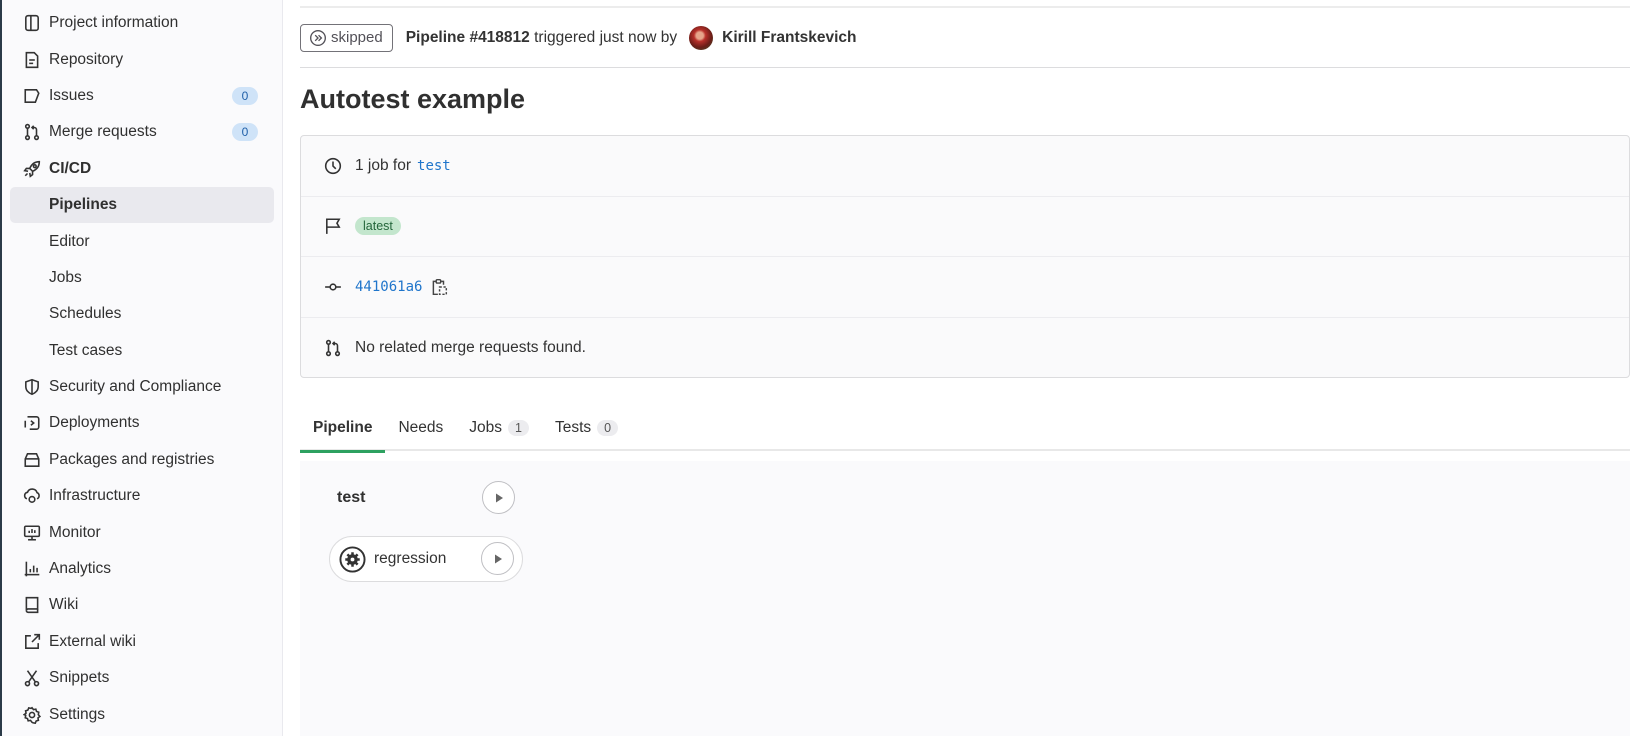 The image size is (1646, 736). Describe the element at coordinates (965, 348) in the screenshot. I see `merge-requests-row: No related merge requests found.` at that location.